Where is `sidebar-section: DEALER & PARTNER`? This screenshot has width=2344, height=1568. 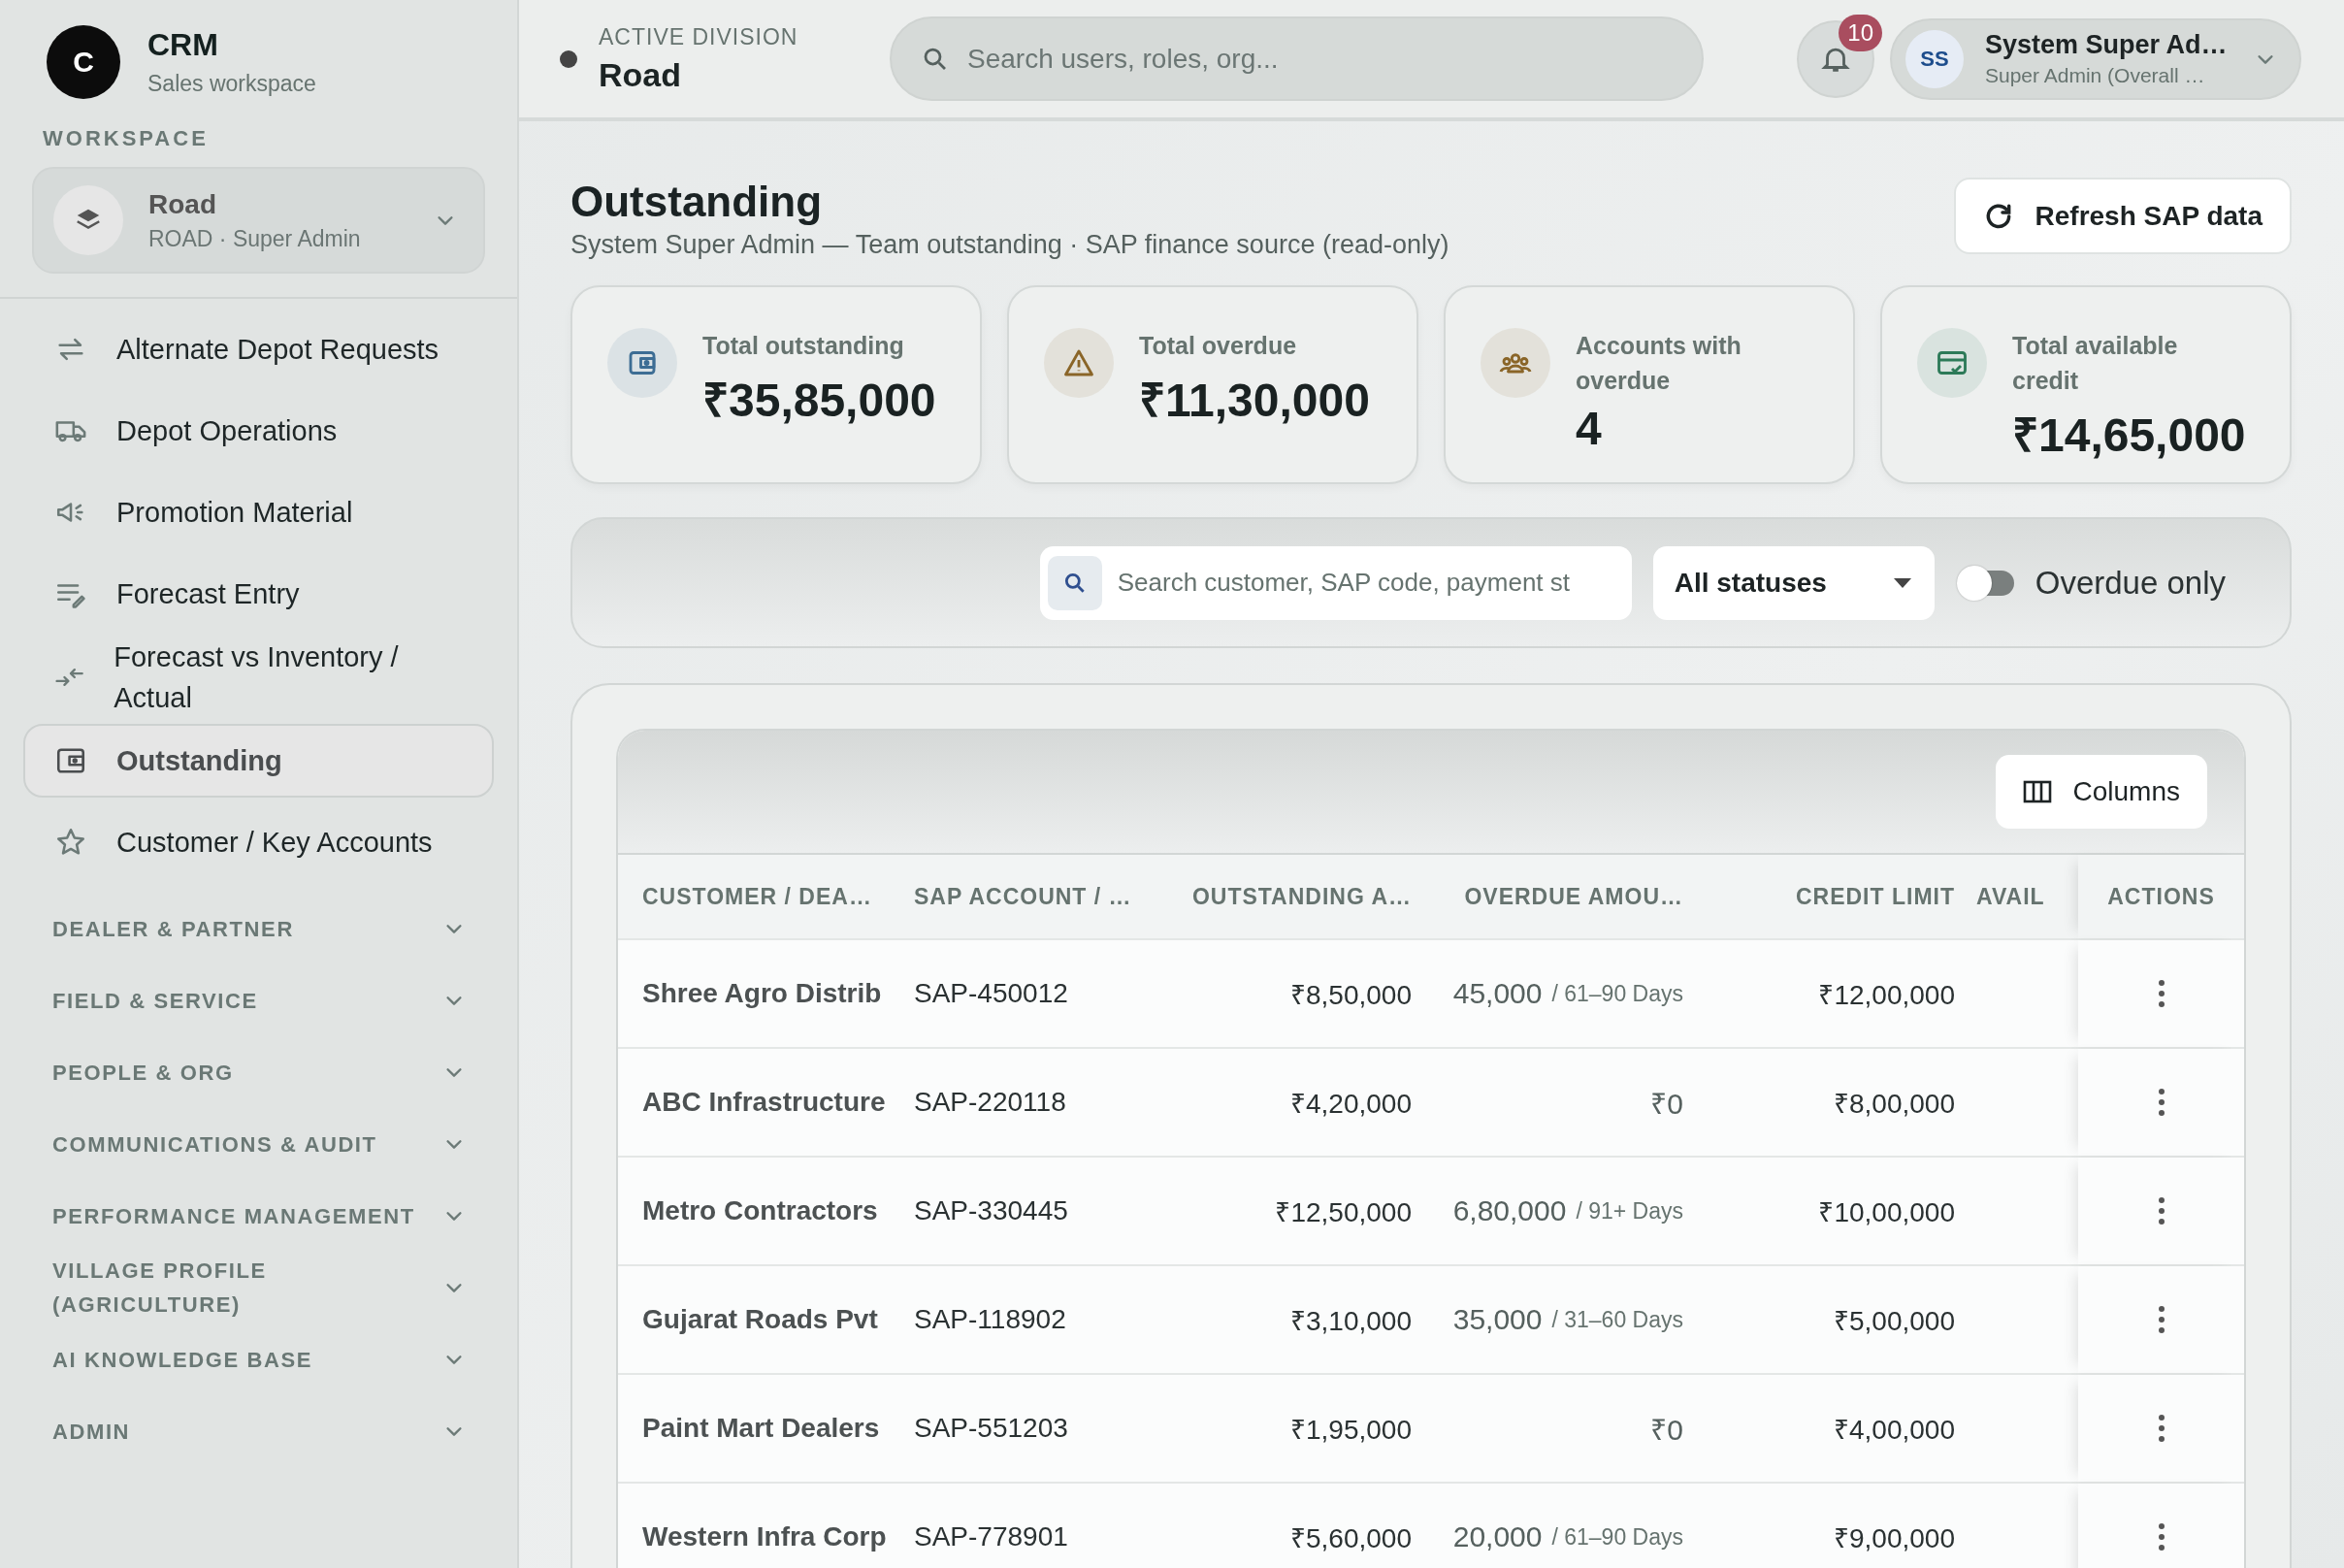 sidebar-section: DEALER & PARTNER is located at coordinates (258, 928).